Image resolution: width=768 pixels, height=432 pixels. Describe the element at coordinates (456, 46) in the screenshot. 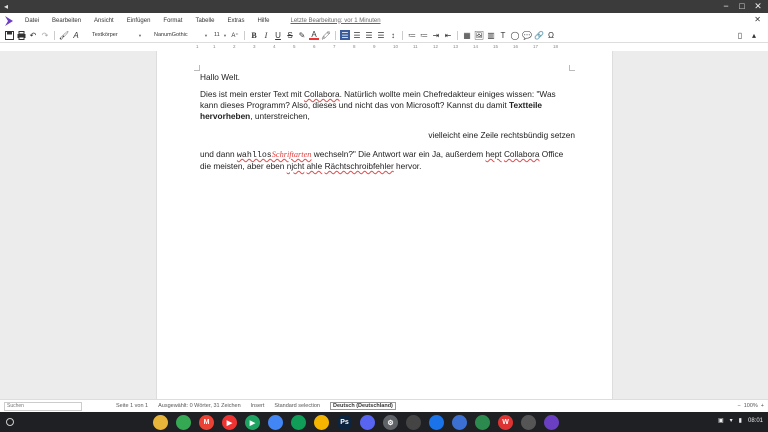

I see `ruler-tick-label: 13` at that location.